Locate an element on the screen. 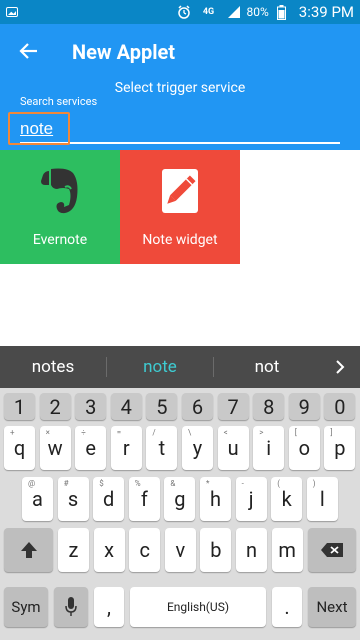  key-w: × w is located at coordinates (55, 448).